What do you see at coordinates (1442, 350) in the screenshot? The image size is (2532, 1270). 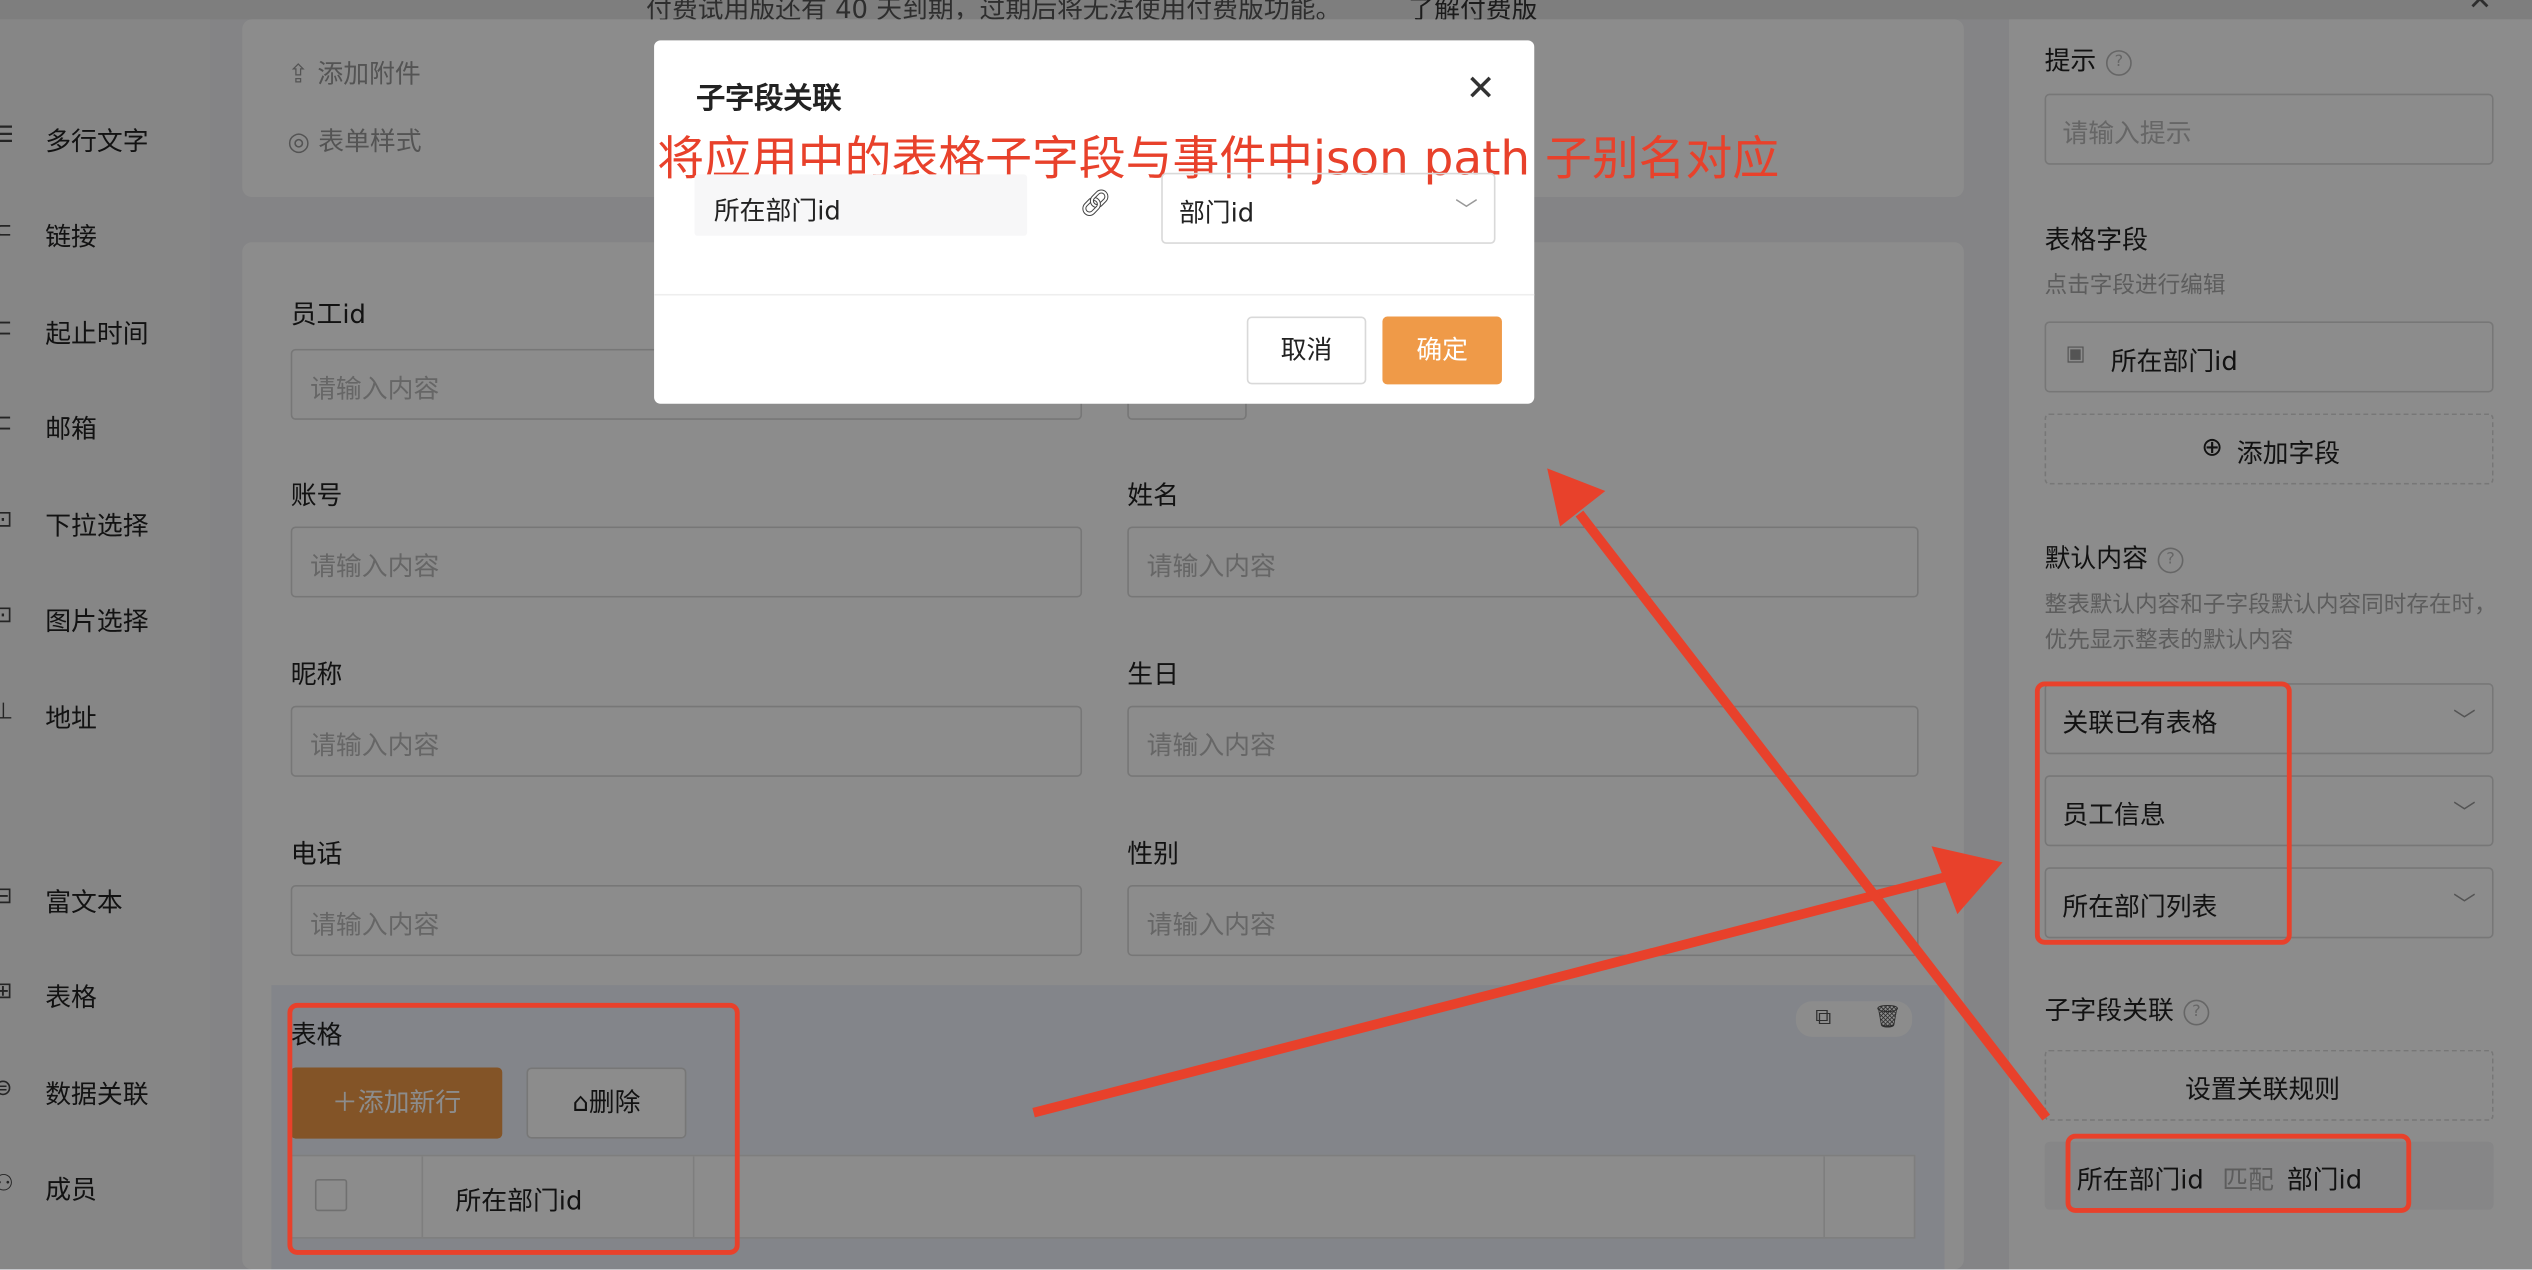 I see `confirm-button: 确定` at bounding box center [1442, 350].